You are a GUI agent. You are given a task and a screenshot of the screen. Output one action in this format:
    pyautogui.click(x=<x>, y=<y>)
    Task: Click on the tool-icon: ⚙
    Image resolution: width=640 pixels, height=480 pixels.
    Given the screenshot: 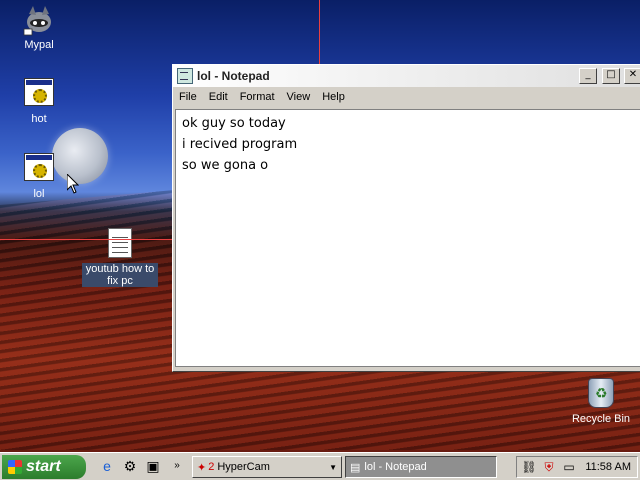 What is the action you would take?
    pyautogui.click(x=130, y=466)
    